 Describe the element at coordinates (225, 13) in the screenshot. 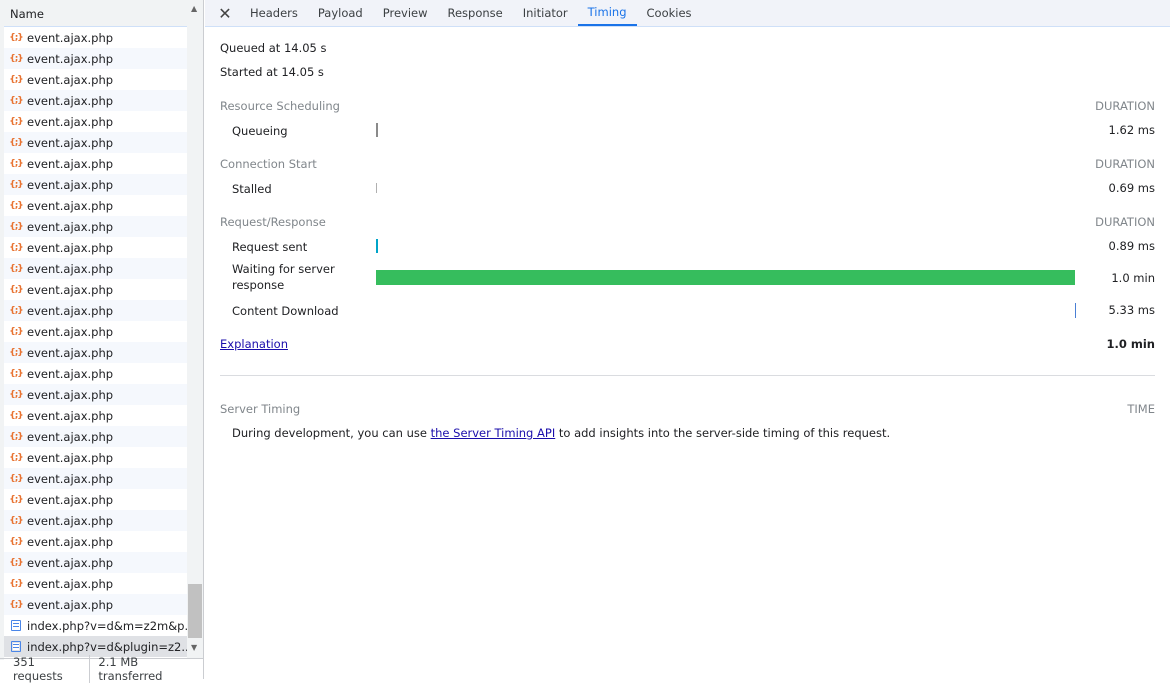

I see `close-icon: ✕` at that location.